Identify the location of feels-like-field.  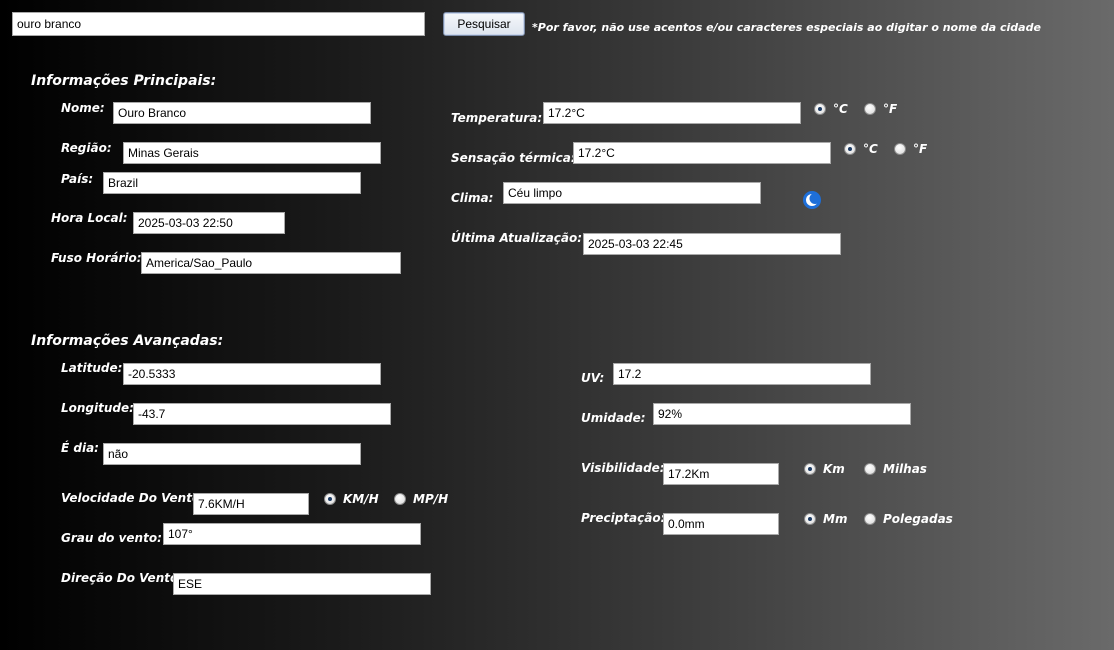
(702, 153).